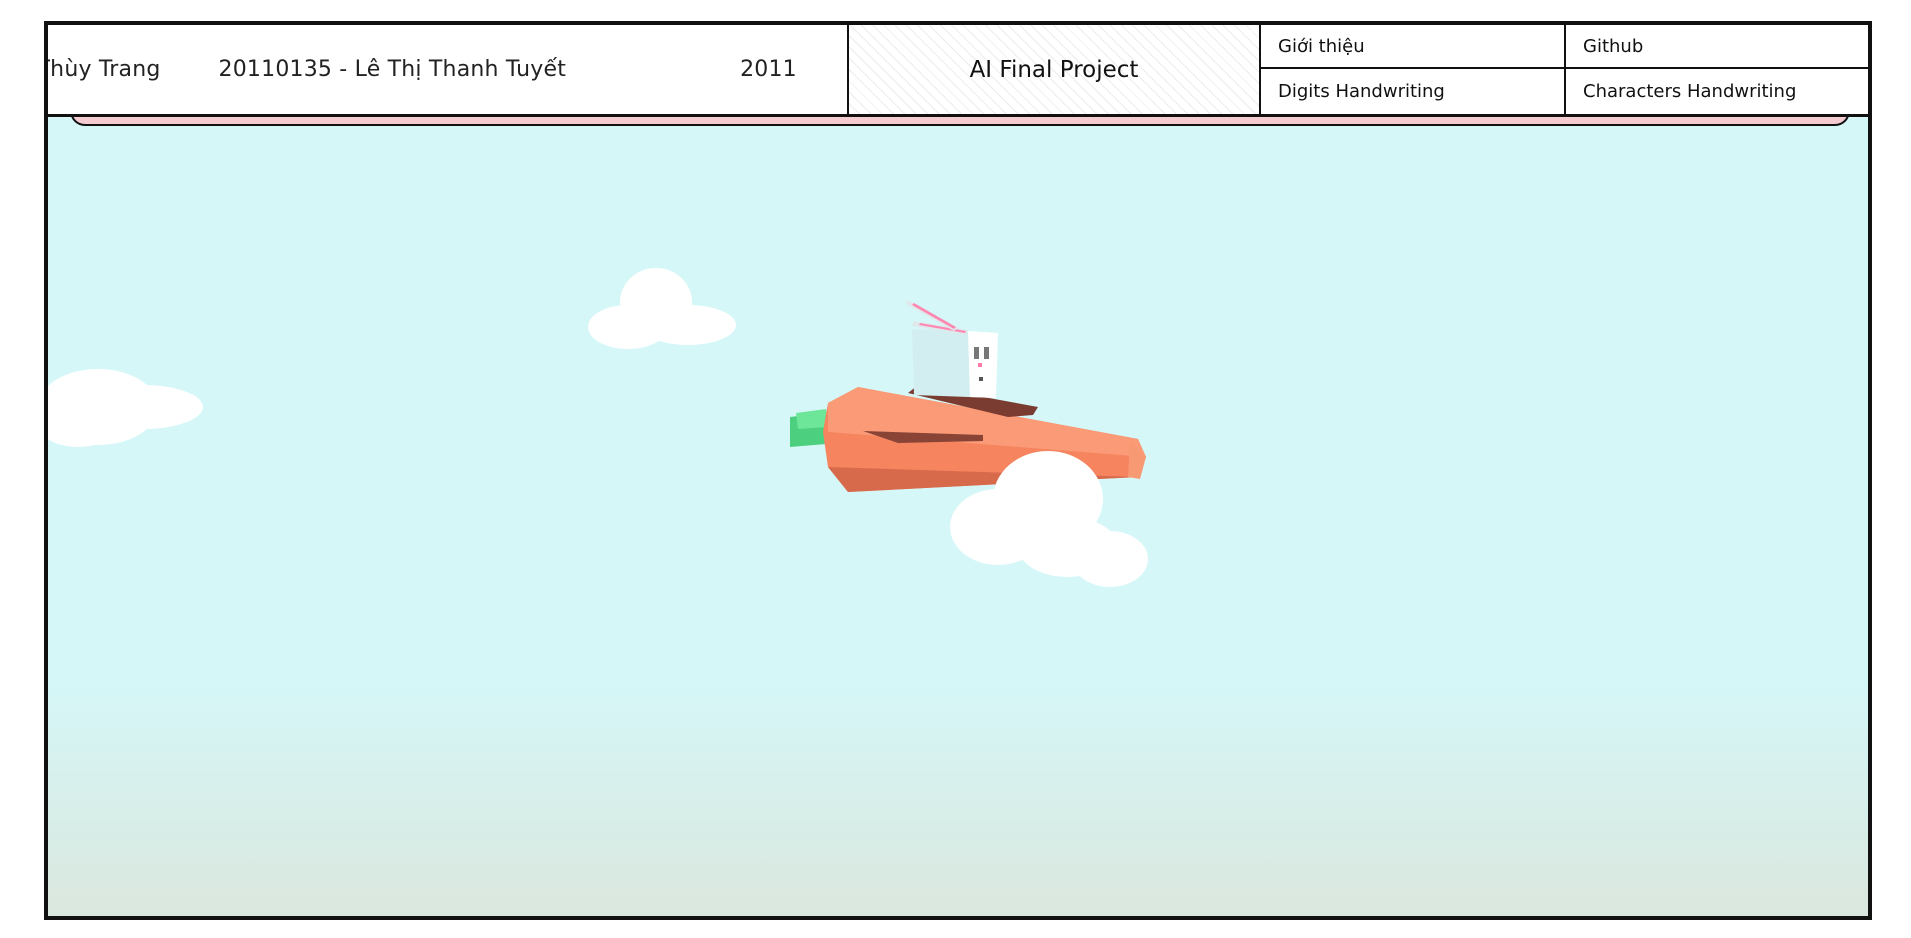 The width and height of the screenshot is (1911, 938). What do you see at coordinates (809, 428) in the screenshot?
I see `carrot-leaves` at bounding box center [809, 428].